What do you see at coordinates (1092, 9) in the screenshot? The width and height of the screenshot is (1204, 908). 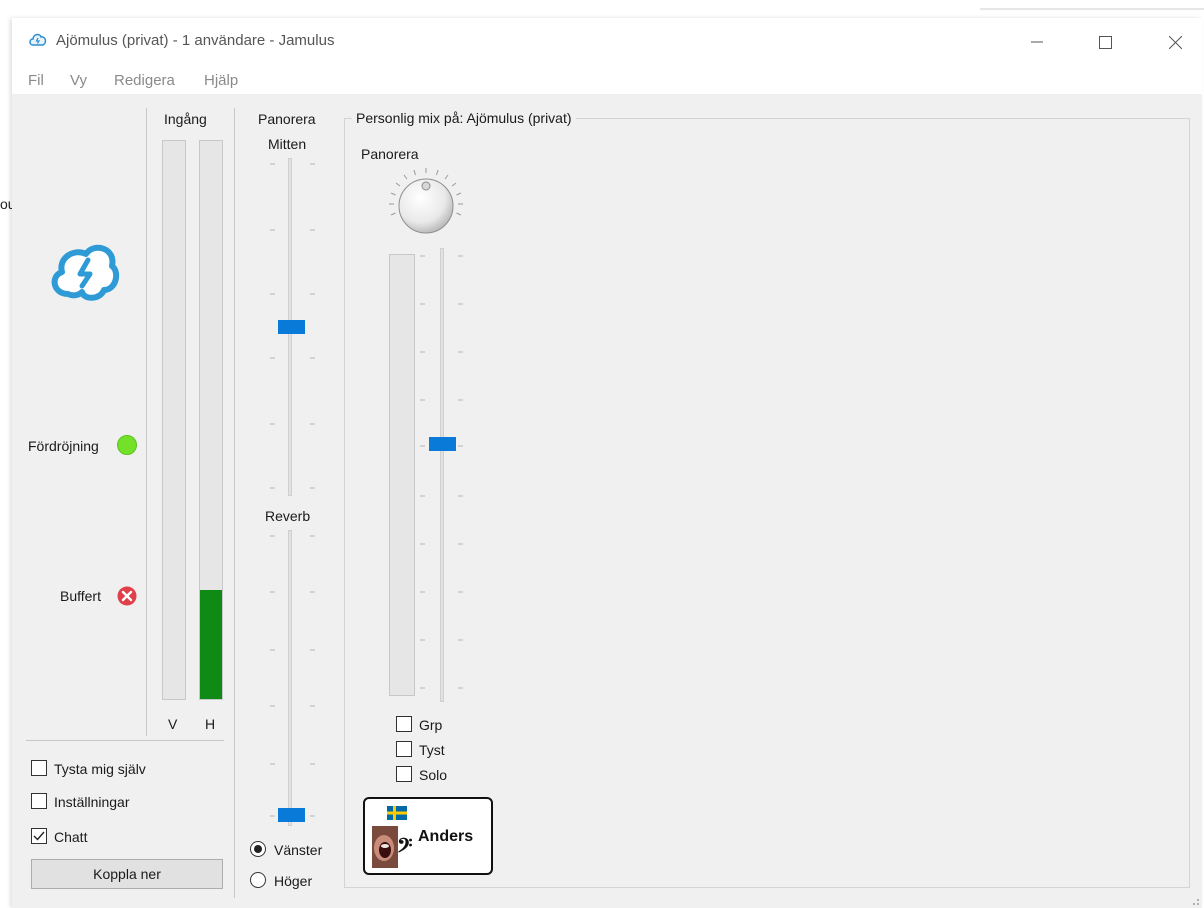 I see `background-edge` at bounding box center [1092, 9].